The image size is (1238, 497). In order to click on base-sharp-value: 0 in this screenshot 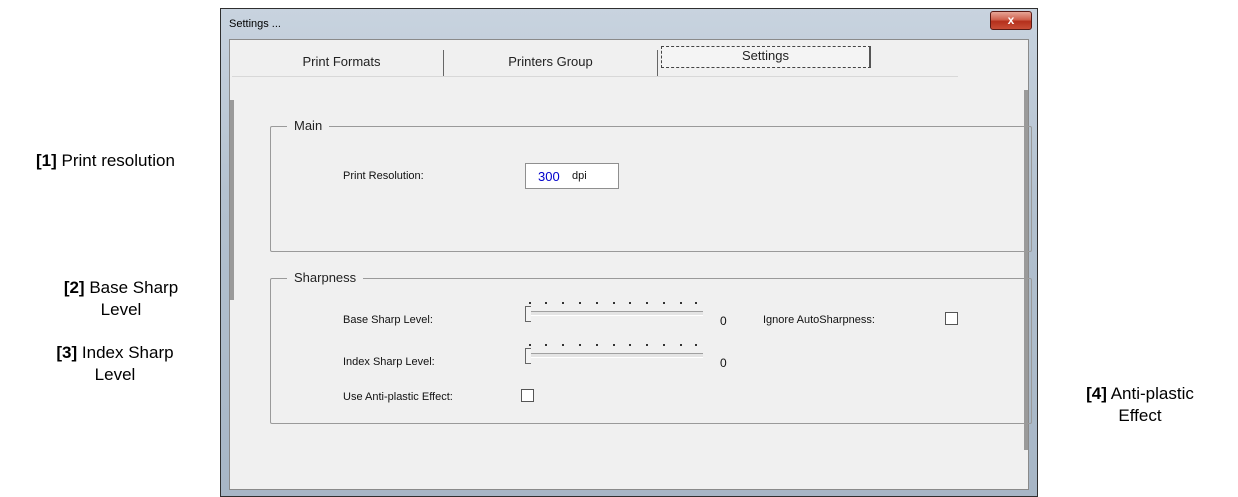, I will do `click(723, 321)`.